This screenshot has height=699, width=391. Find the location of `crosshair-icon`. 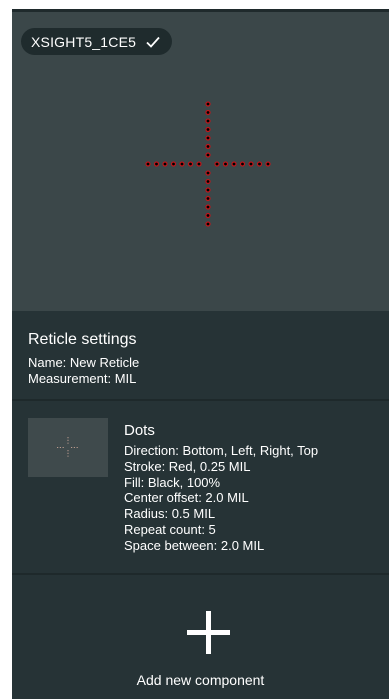

crosshair-icon is located at coordinates (68, 447).